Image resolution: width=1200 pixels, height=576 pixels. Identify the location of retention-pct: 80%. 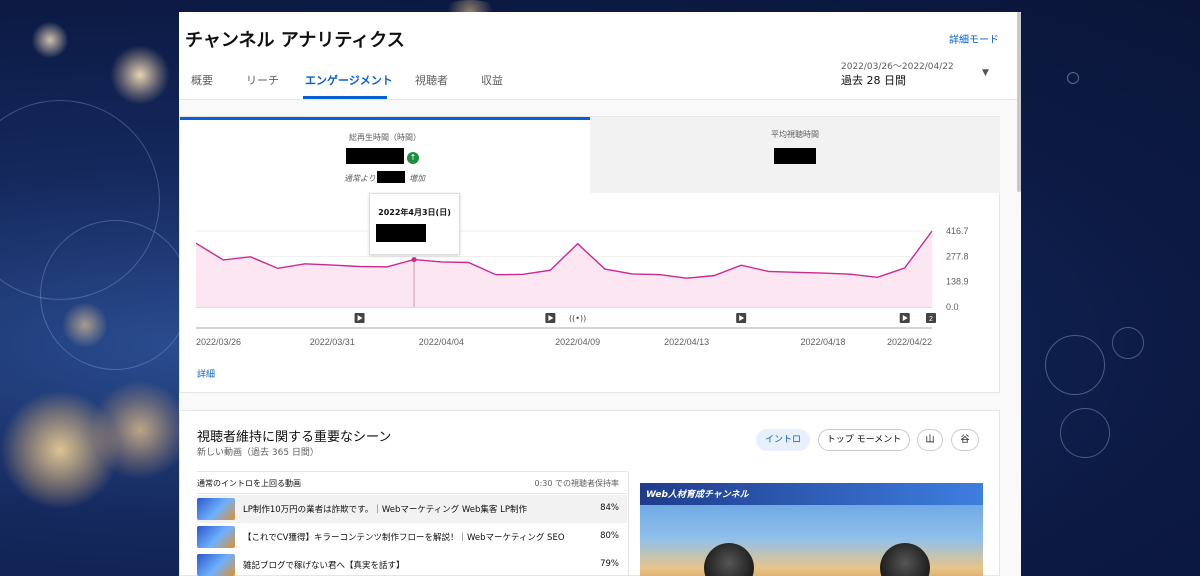
(609, 536).